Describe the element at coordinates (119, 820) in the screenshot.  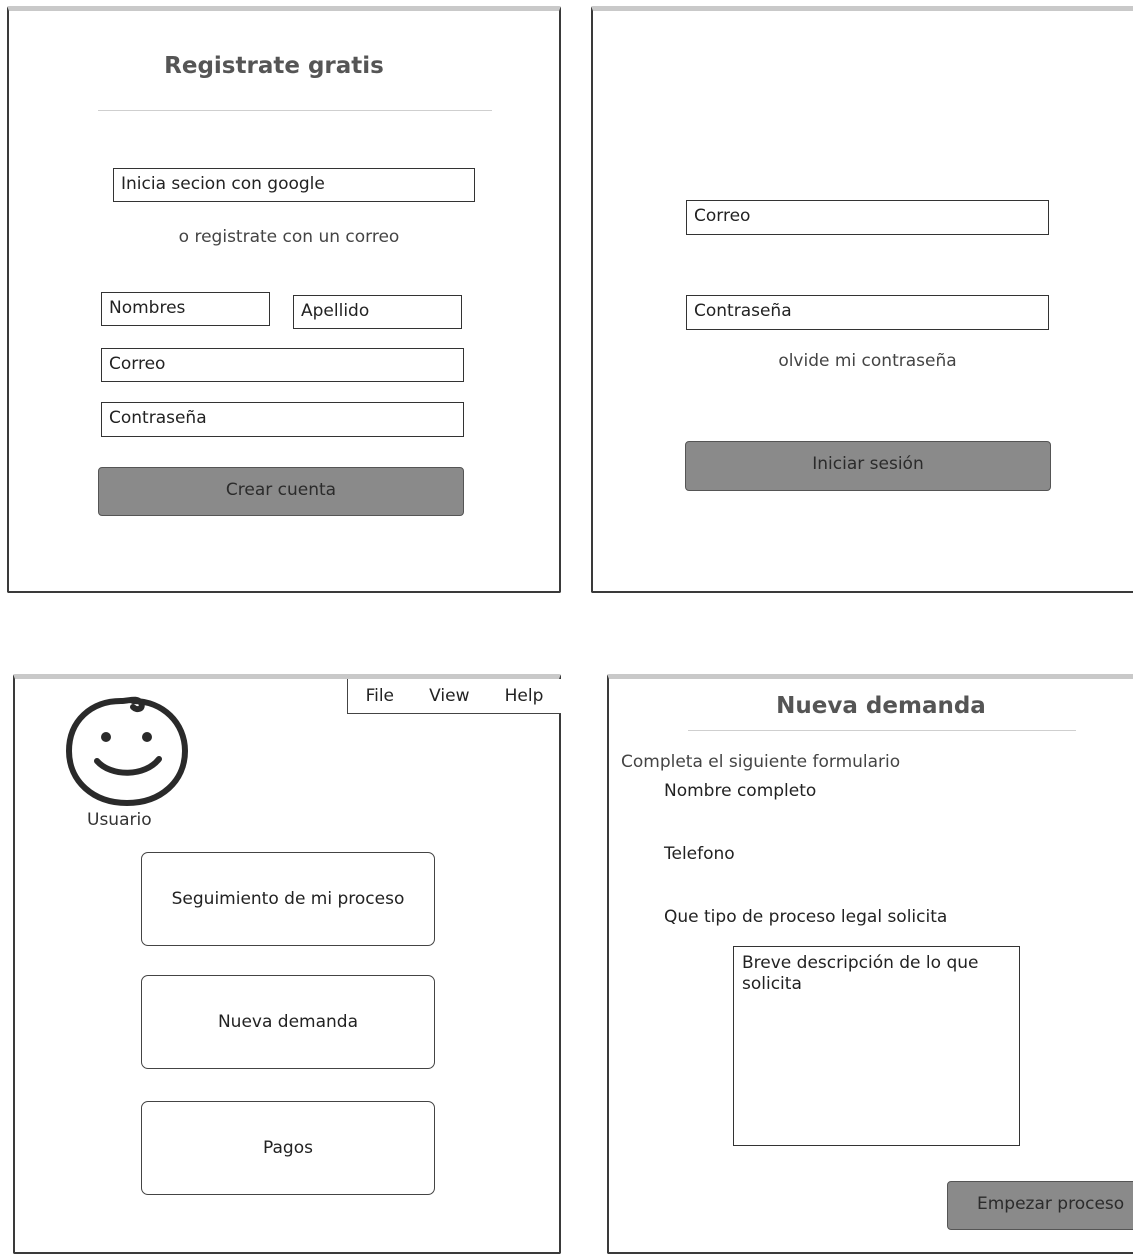
I see `user-label: Usuario` at that location.